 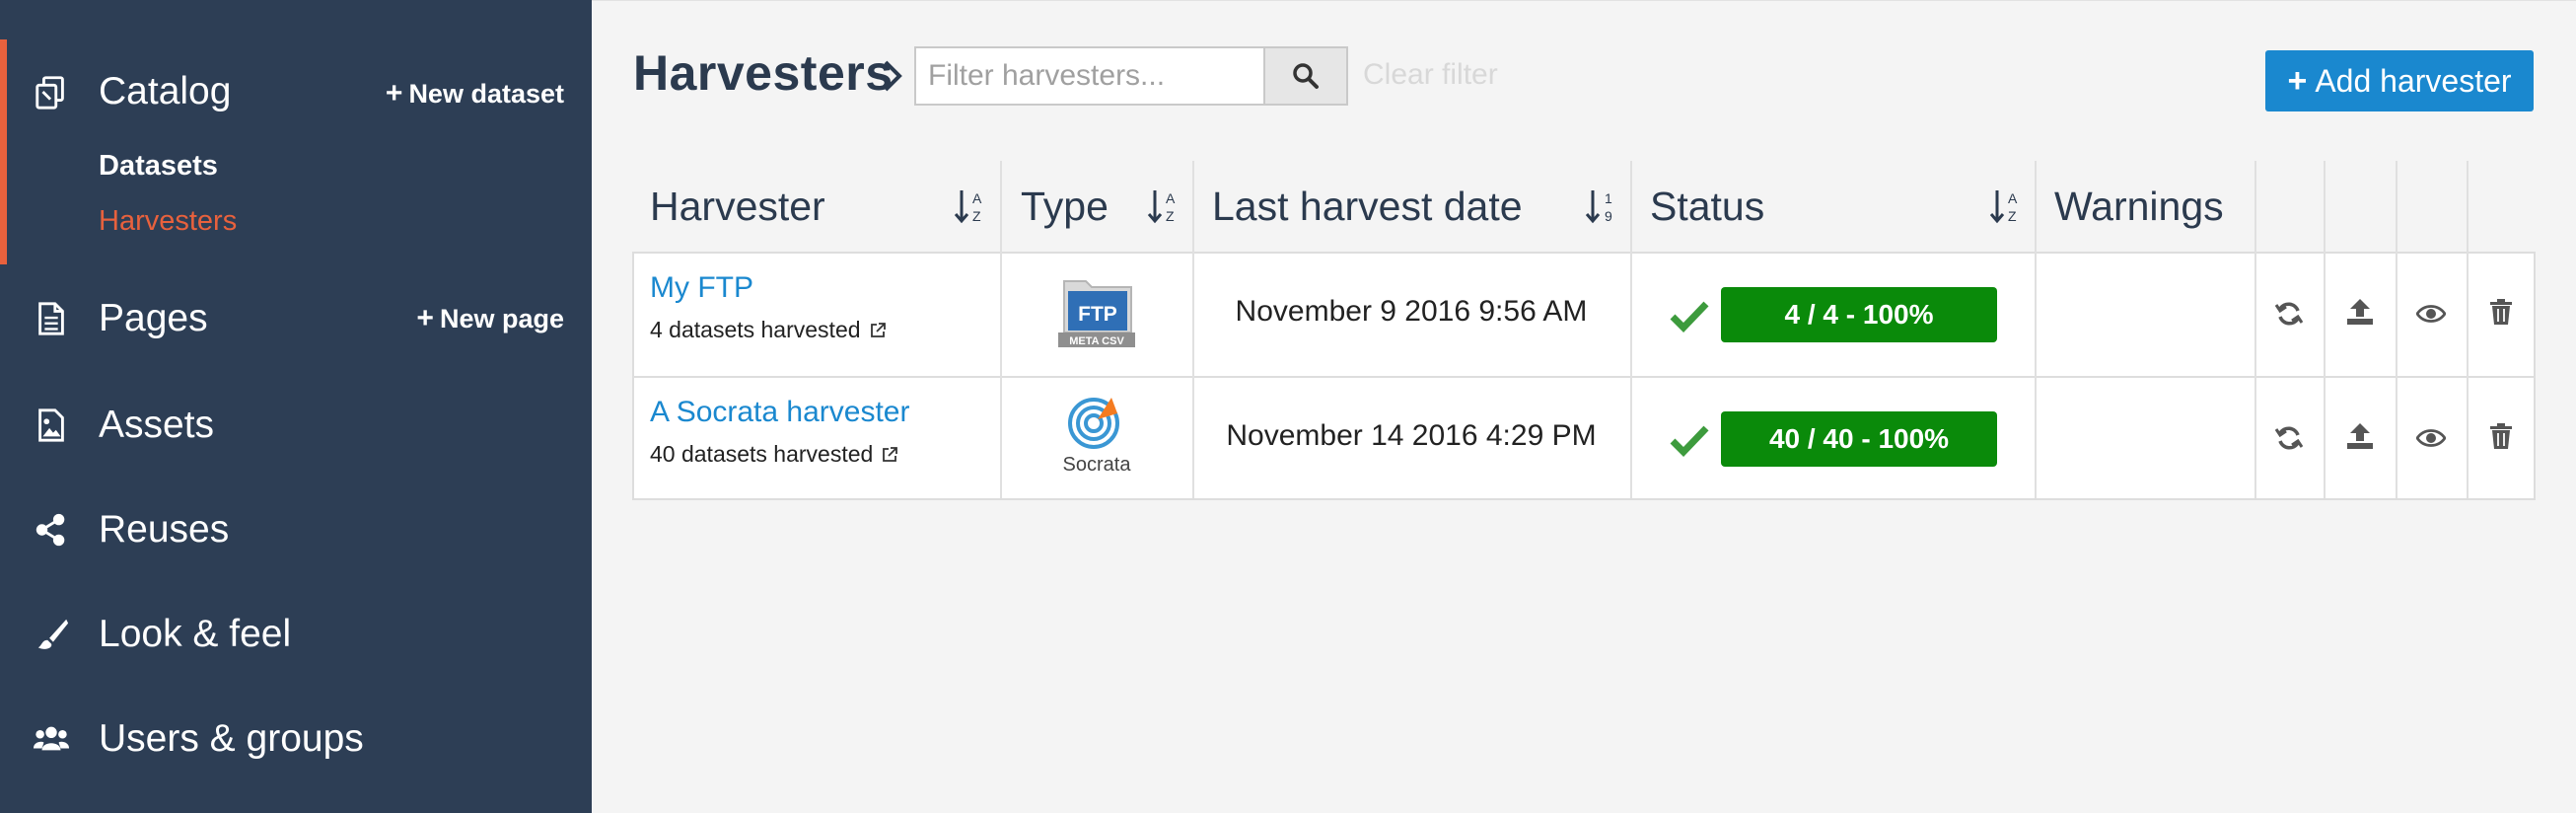 I want to click on clear-filter-link: Clear filter, so click(x=1431, y=75).